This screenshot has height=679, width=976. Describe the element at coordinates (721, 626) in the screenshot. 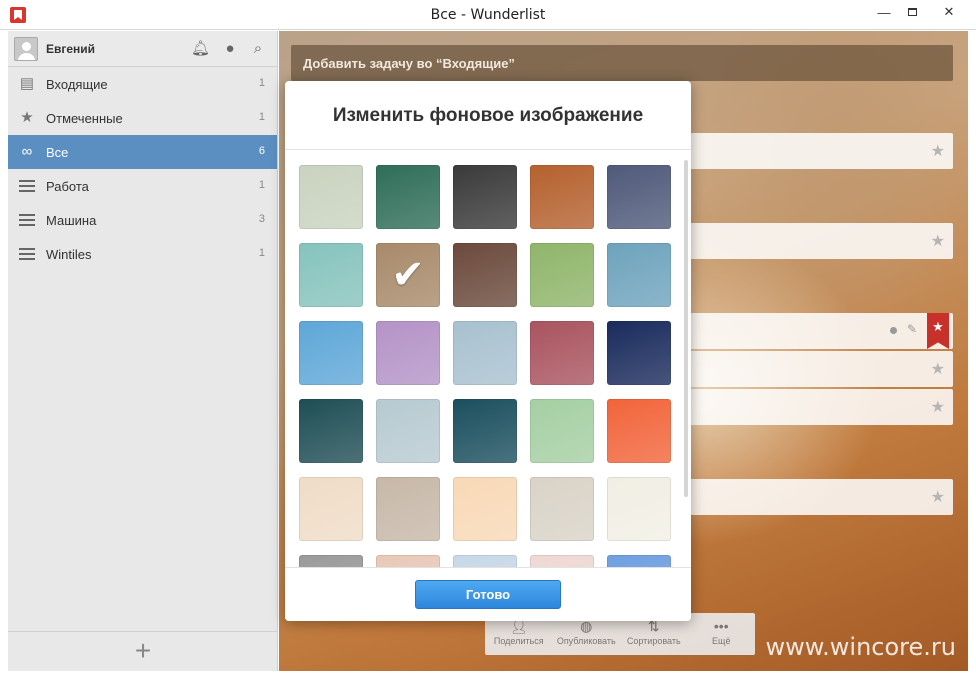

I see `more-icon: •••` at that location.